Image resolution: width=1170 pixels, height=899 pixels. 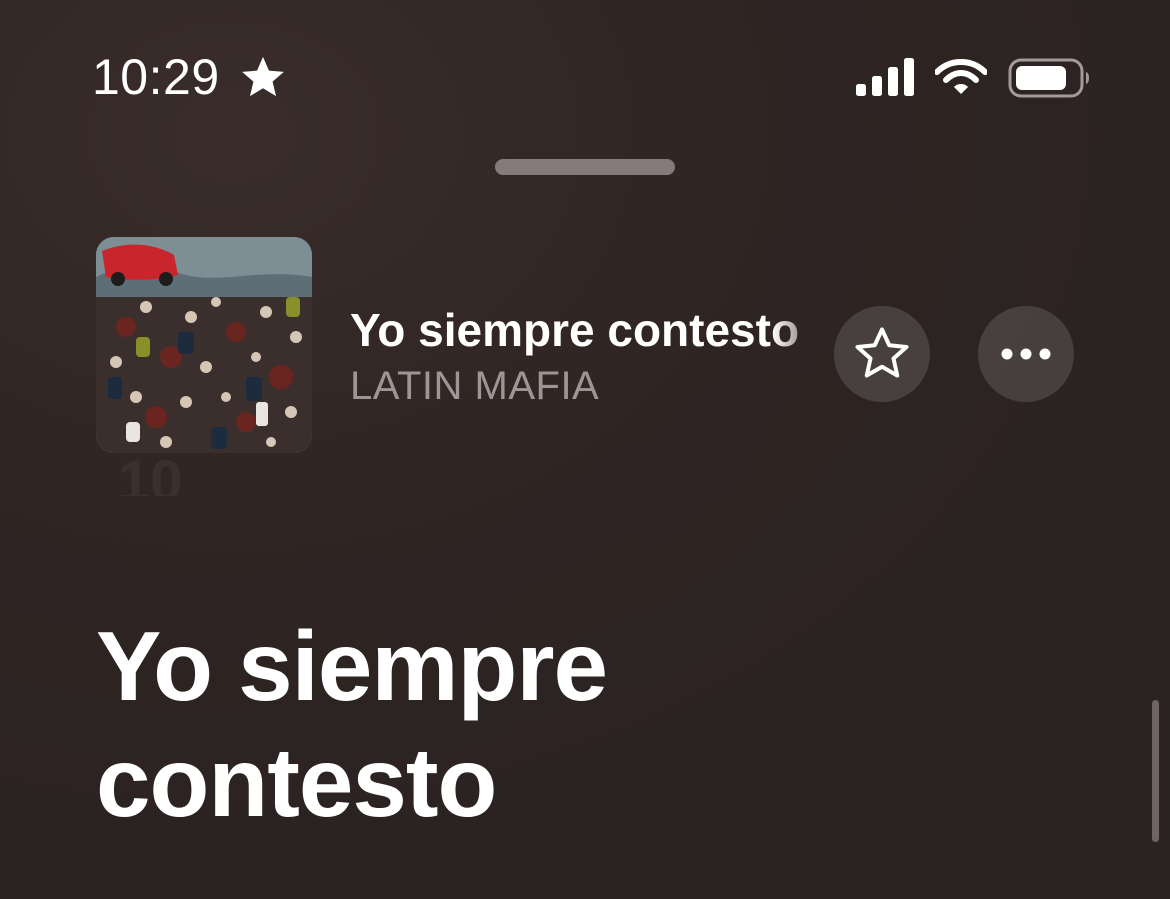 I want to click on star-outline-icon, so click(x=882, y=352).